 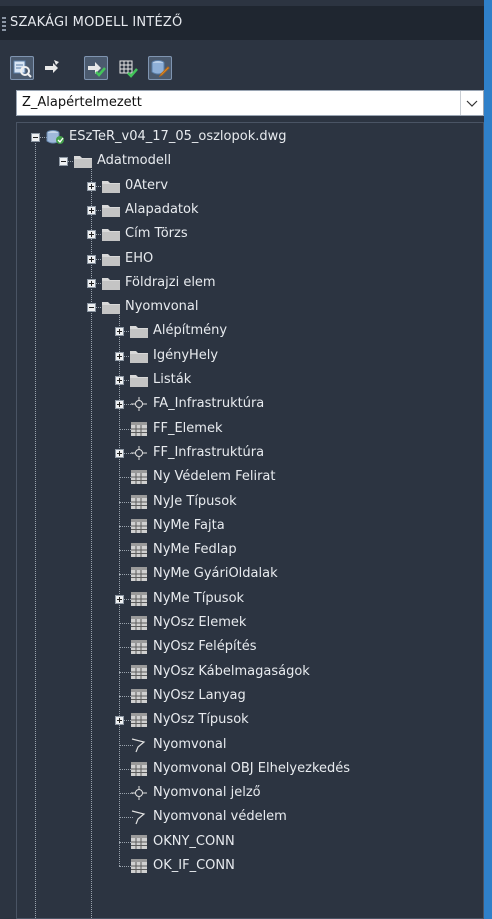 I want to click on tree-node: Nyomvonal védelem, so click(x=247, y=817).